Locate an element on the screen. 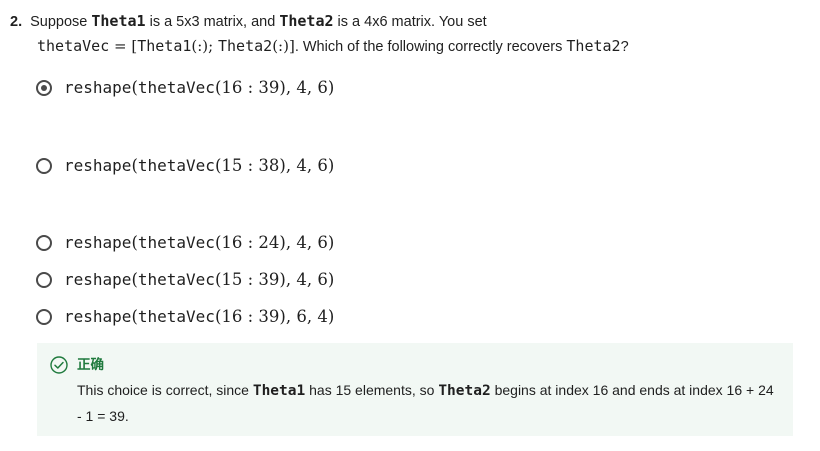  question-mark: ? is located at coordinates (624, 47).